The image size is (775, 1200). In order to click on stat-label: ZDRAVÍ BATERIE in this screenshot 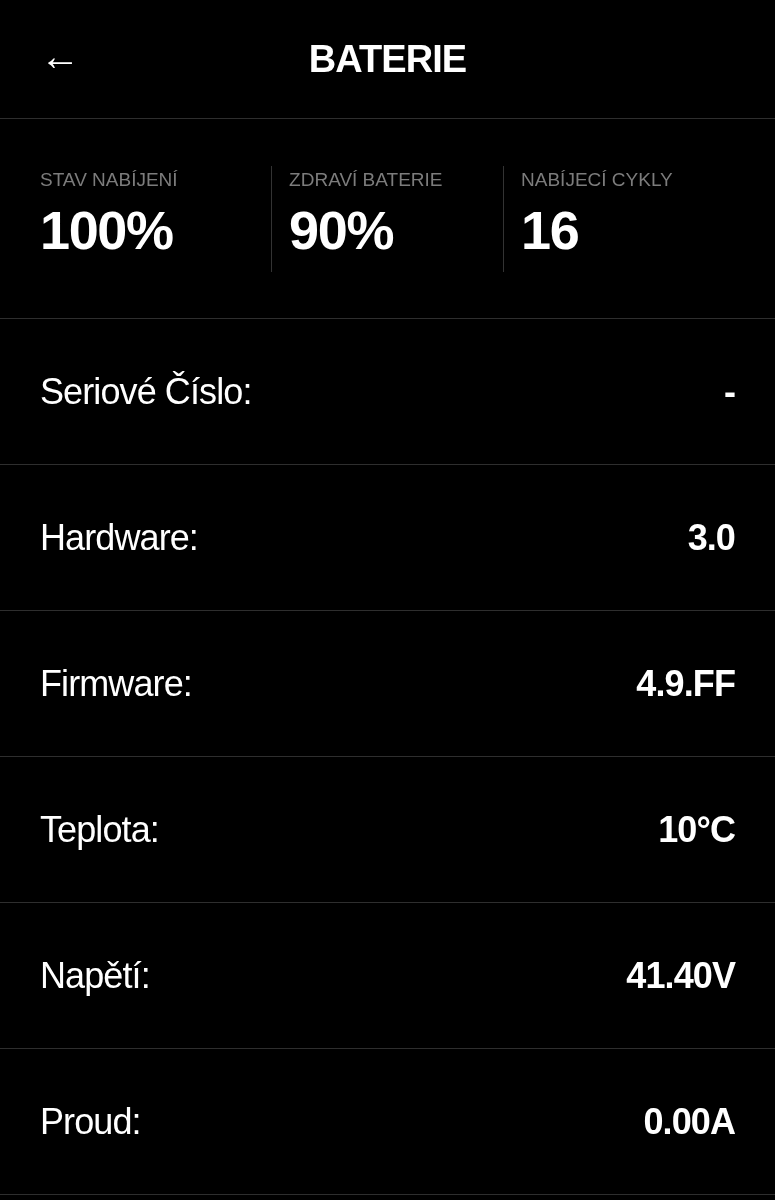, I will do `click(366, 179)`.